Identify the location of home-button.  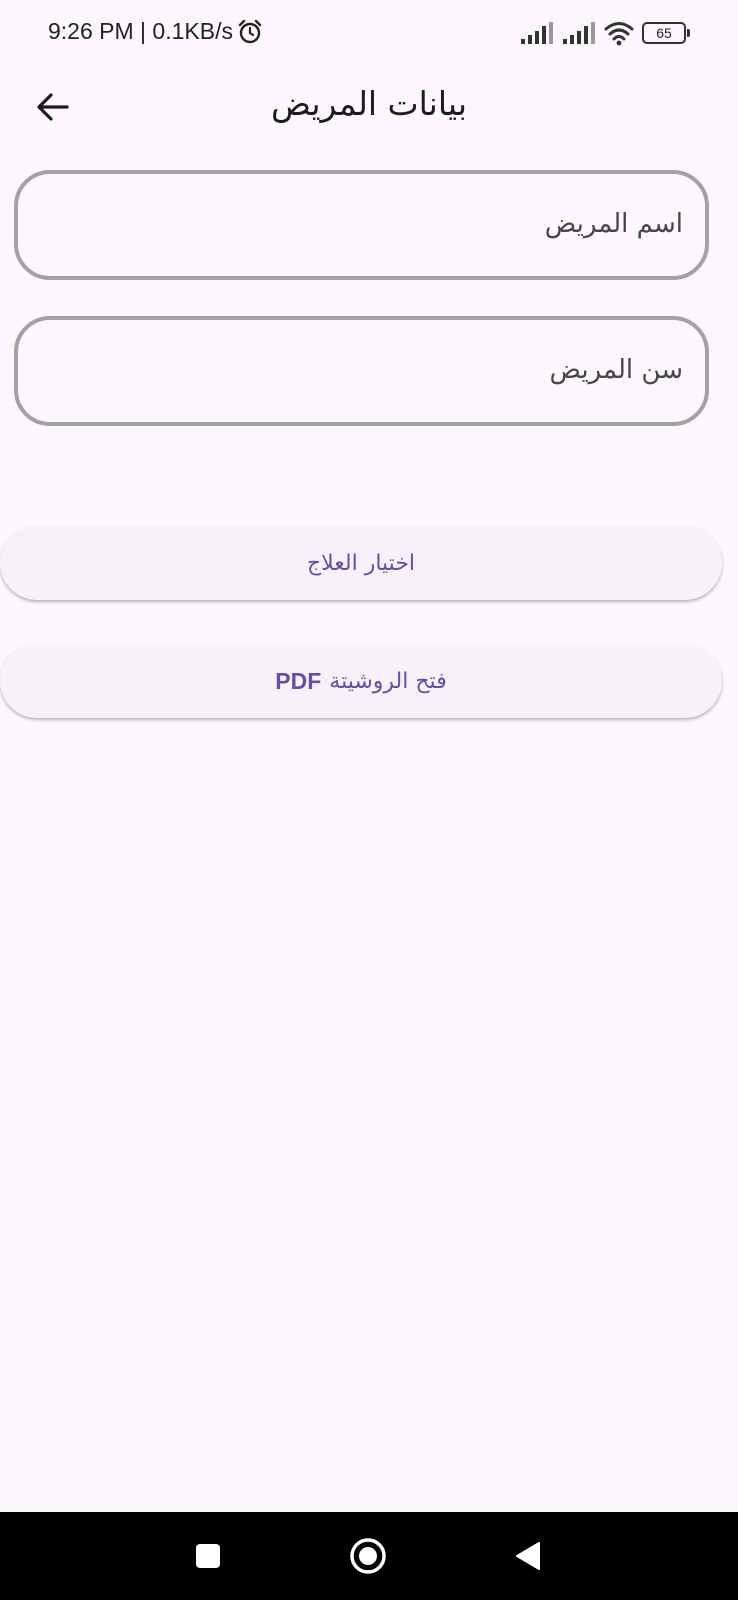
(368, 1556).